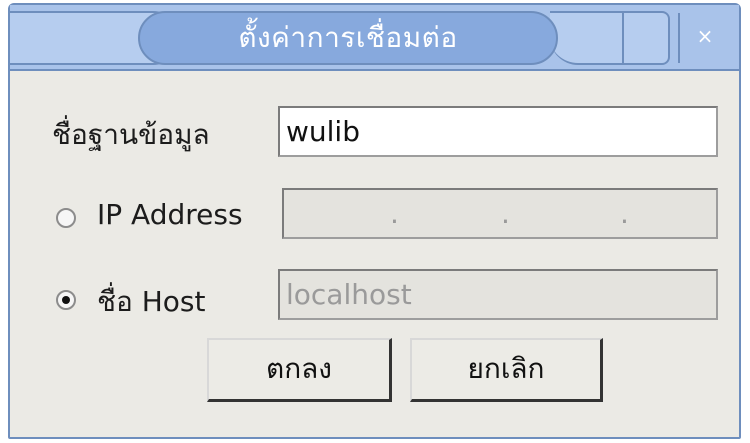 The image size is (750, 443). What do you see at coordinates (506, 370) in the screenshot?
I see `cancel-button: ยกเลิก` at bounding box center [506, 370].